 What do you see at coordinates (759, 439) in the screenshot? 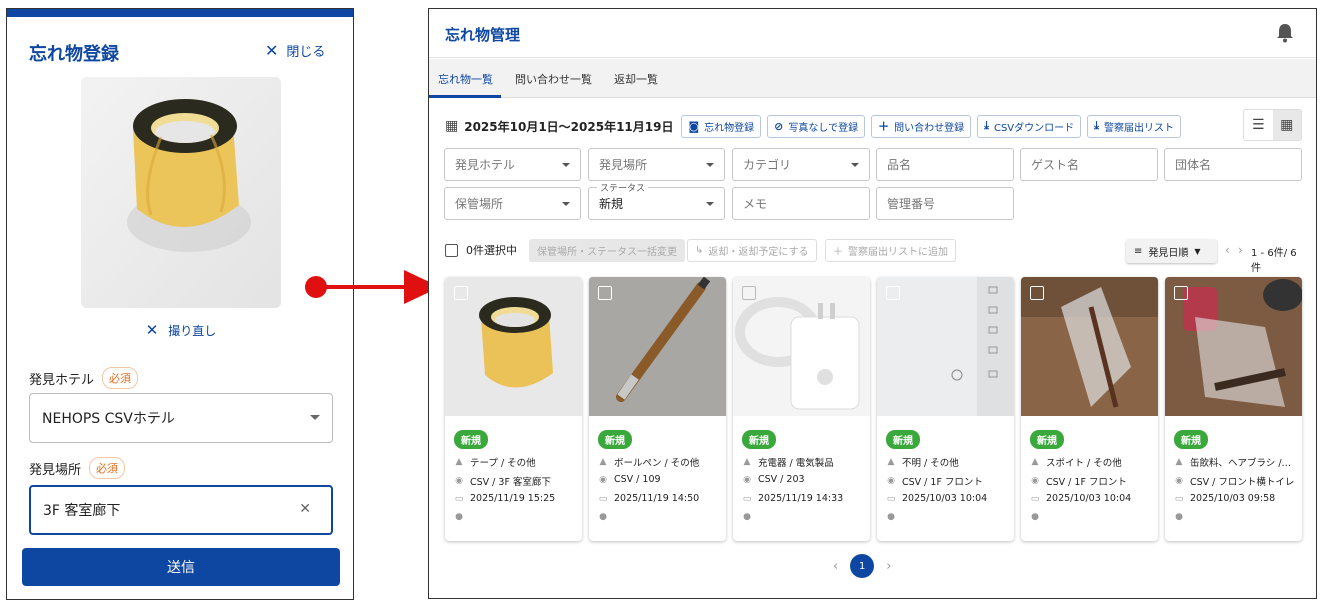
I see `status-badge: 新規` at bounding box center [759, 439].